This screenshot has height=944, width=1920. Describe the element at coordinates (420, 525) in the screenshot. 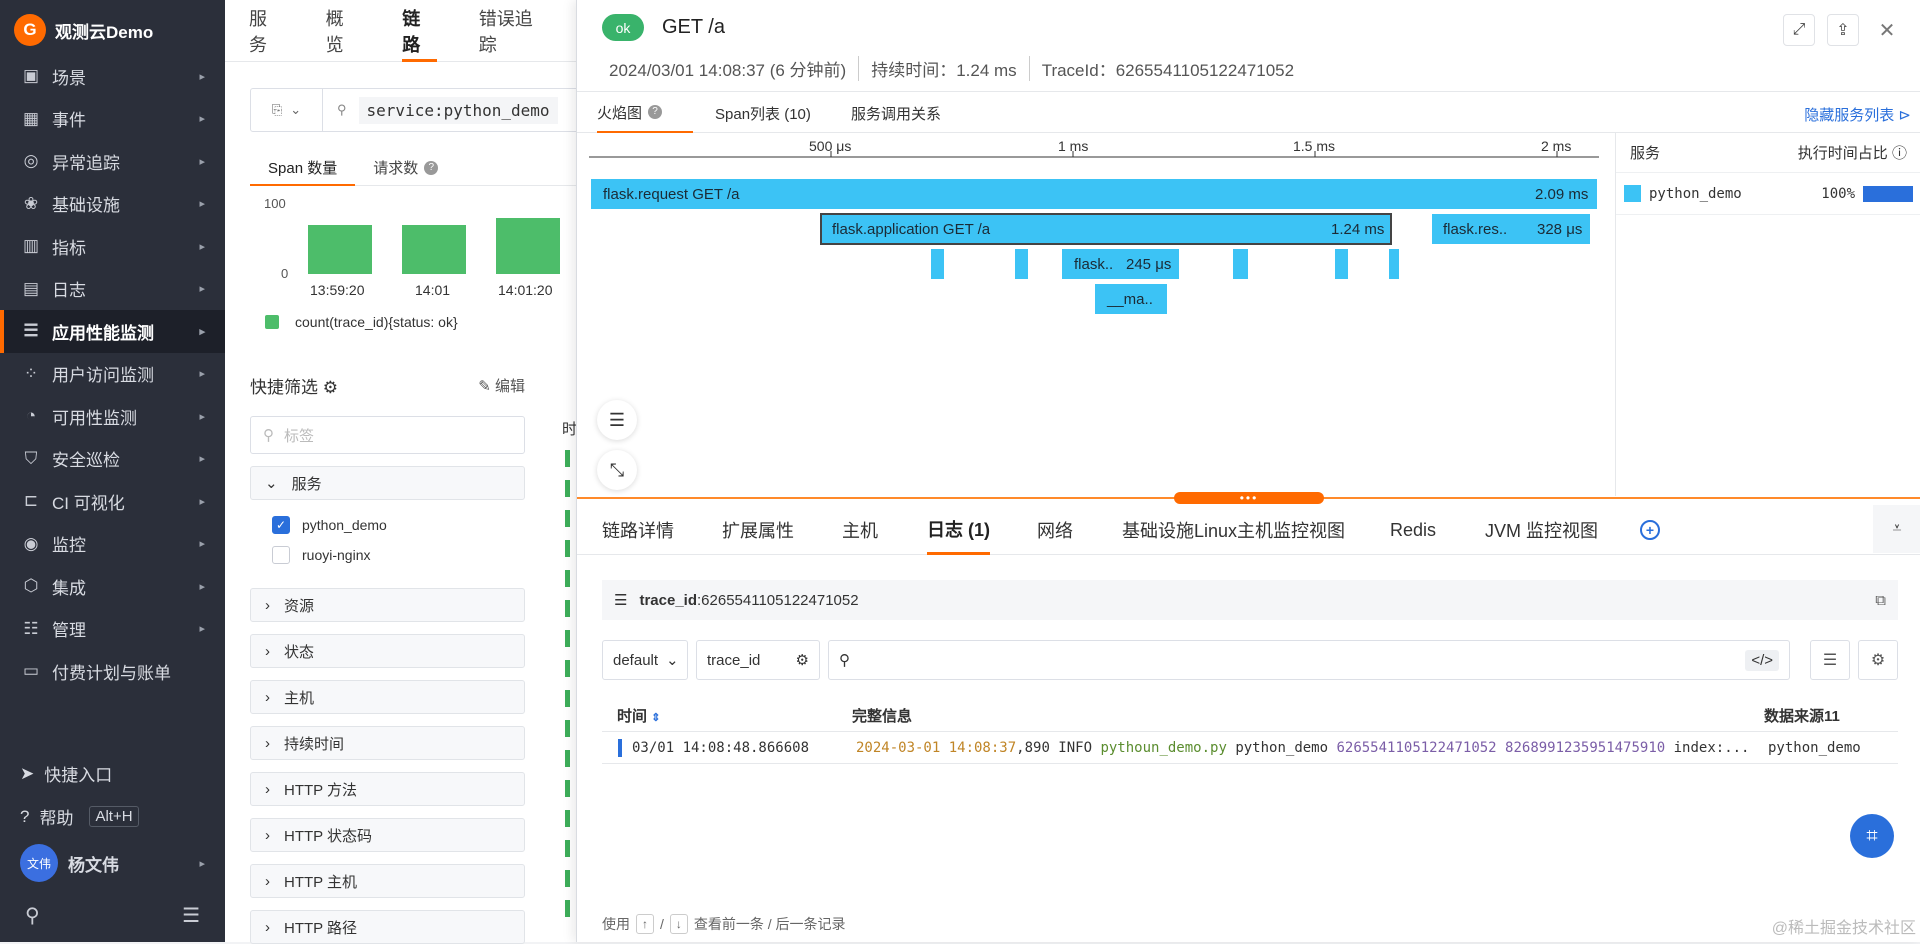

I see `filter-option-python-demo: ✓ python_demo` at that location.